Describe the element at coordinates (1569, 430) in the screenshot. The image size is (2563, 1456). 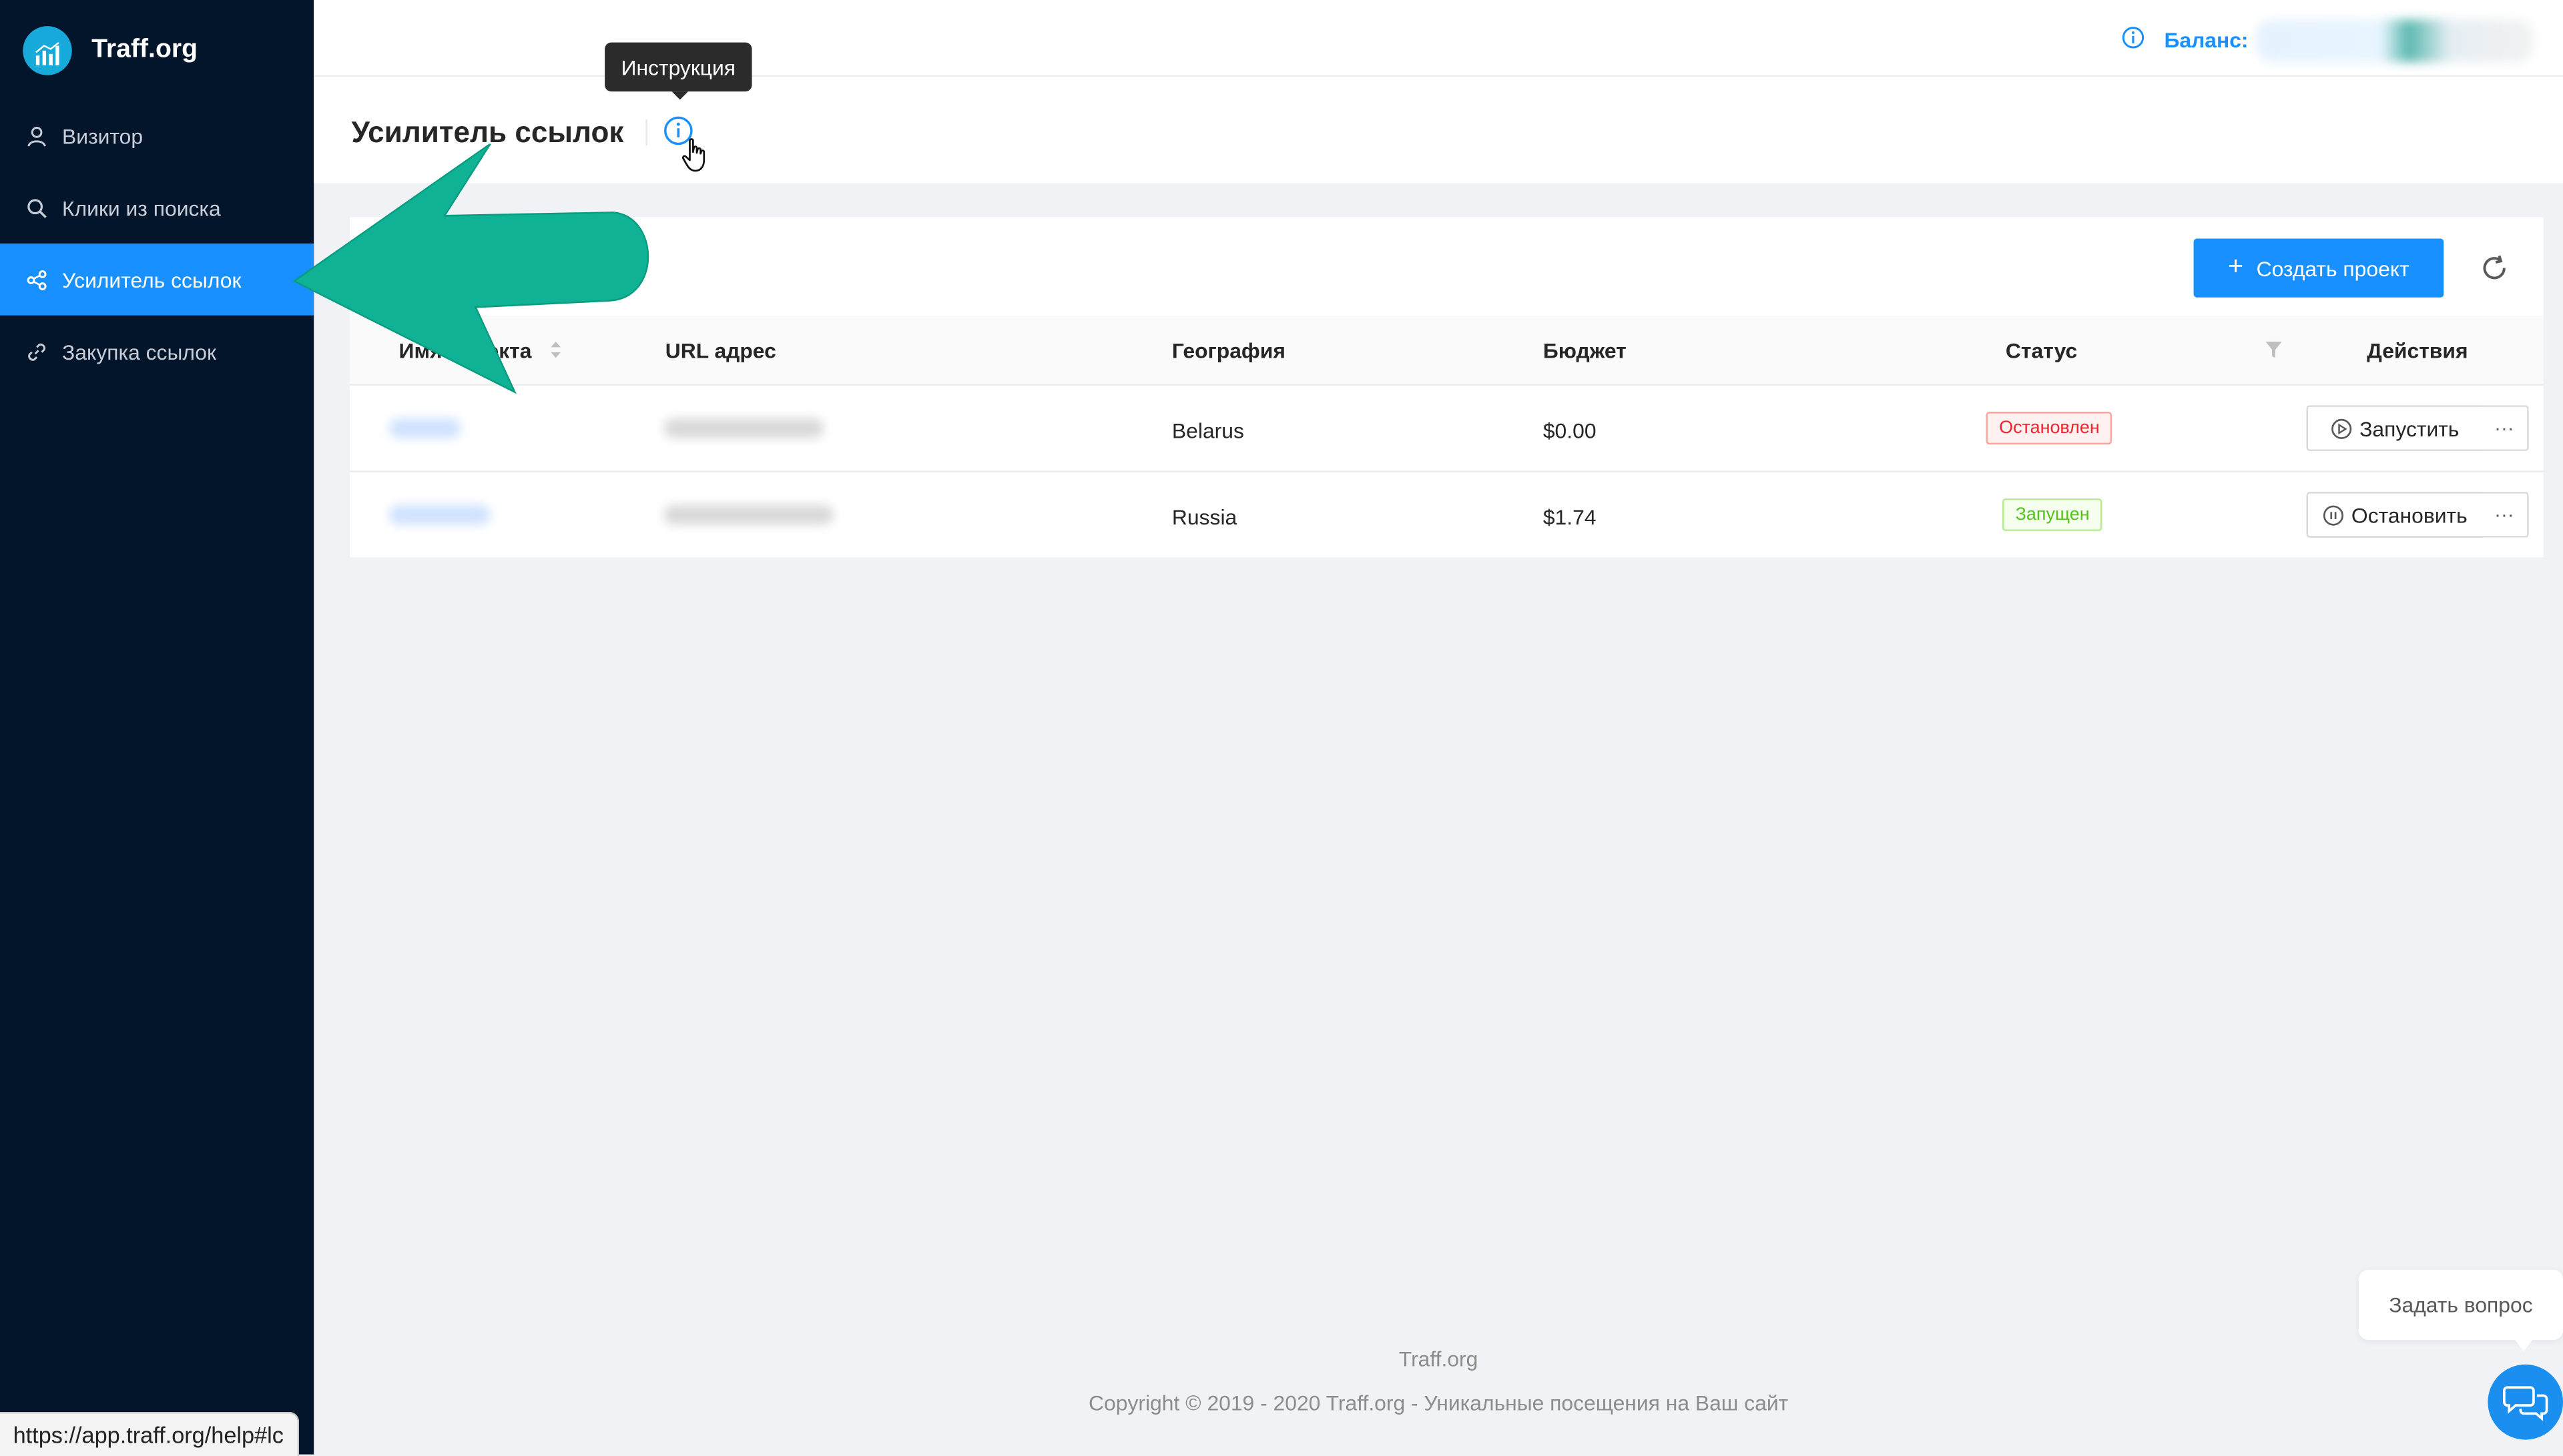
I see `budget-cell: $0.00` at that location.